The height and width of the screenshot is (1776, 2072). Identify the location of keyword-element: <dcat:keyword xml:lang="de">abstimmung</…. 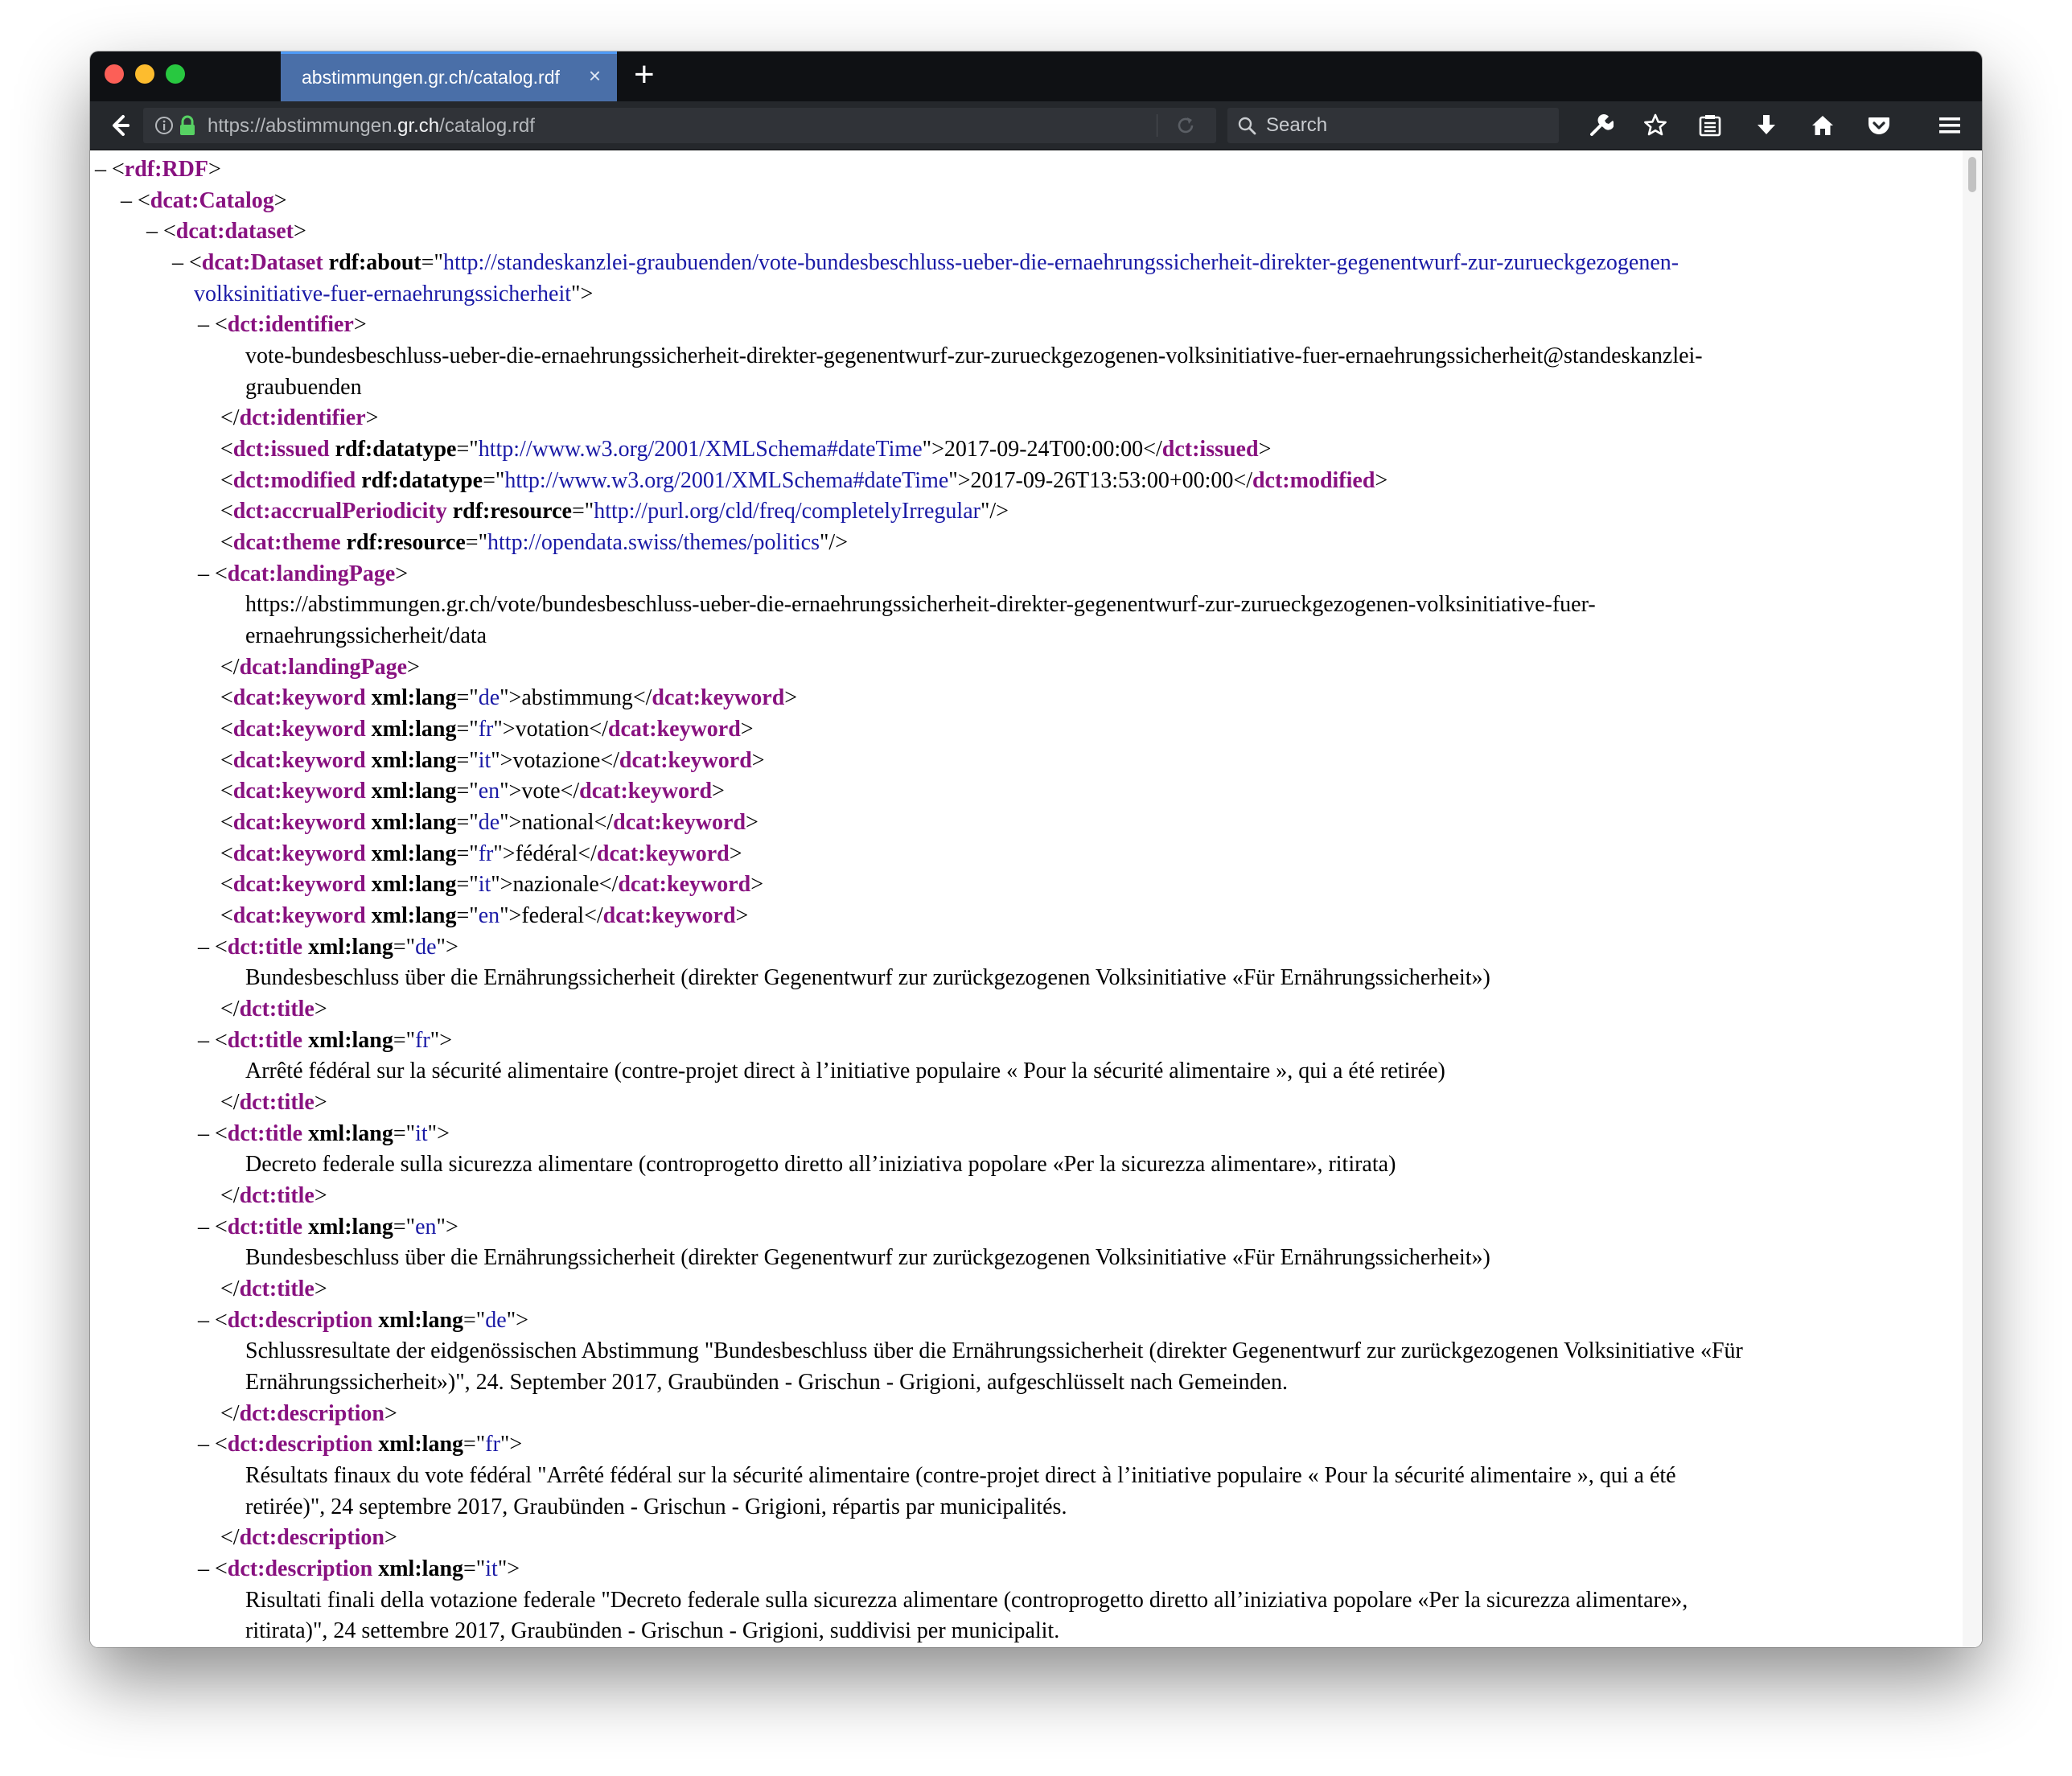
(509, 697).